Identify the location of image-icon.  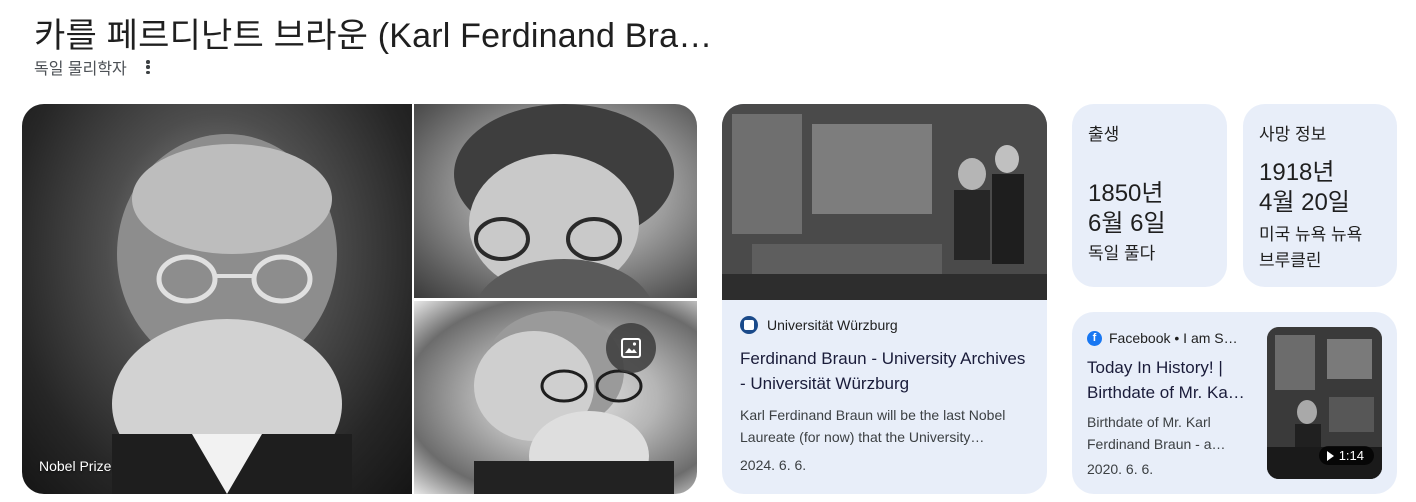
(631, 348).